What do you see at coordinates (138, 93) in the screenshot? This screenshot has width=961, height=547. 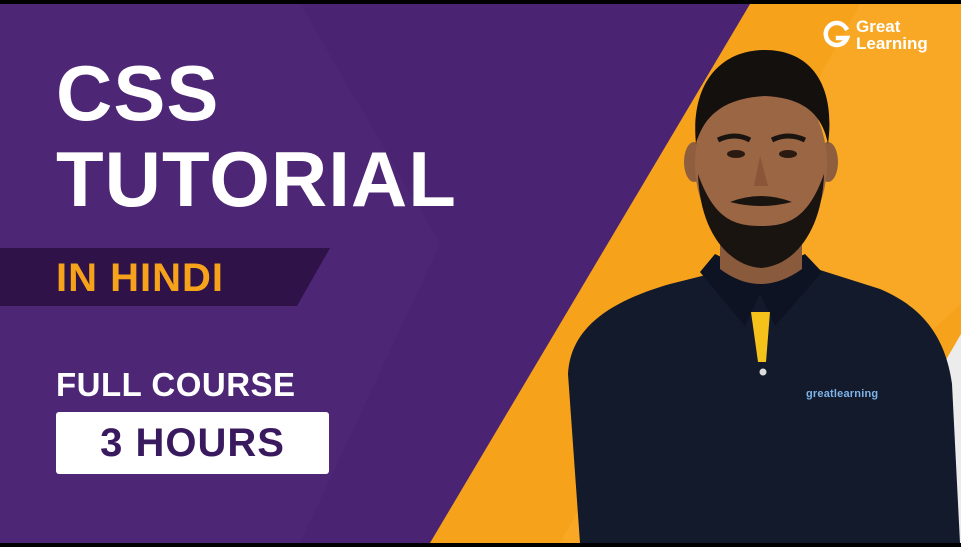 I see `title-css: CSS` at bounding box center [138, 93].